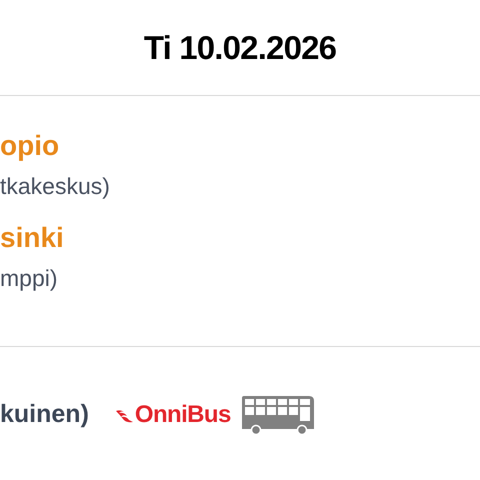 The height and width of the screenshot is (480, 480). What do you see at coordinates (240, 48) in the screenshot?
I see `date-title: Ti 10.02.2026` at bounding box center [240, 48].